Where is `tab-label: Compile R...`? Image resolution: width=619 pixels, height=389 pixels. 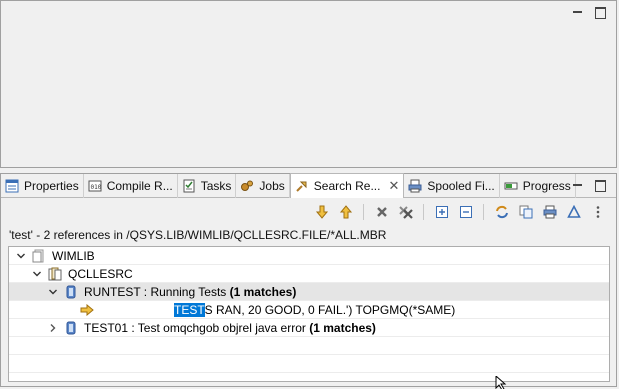 tab-label: Compile R... is located at coordinates (139, 186).